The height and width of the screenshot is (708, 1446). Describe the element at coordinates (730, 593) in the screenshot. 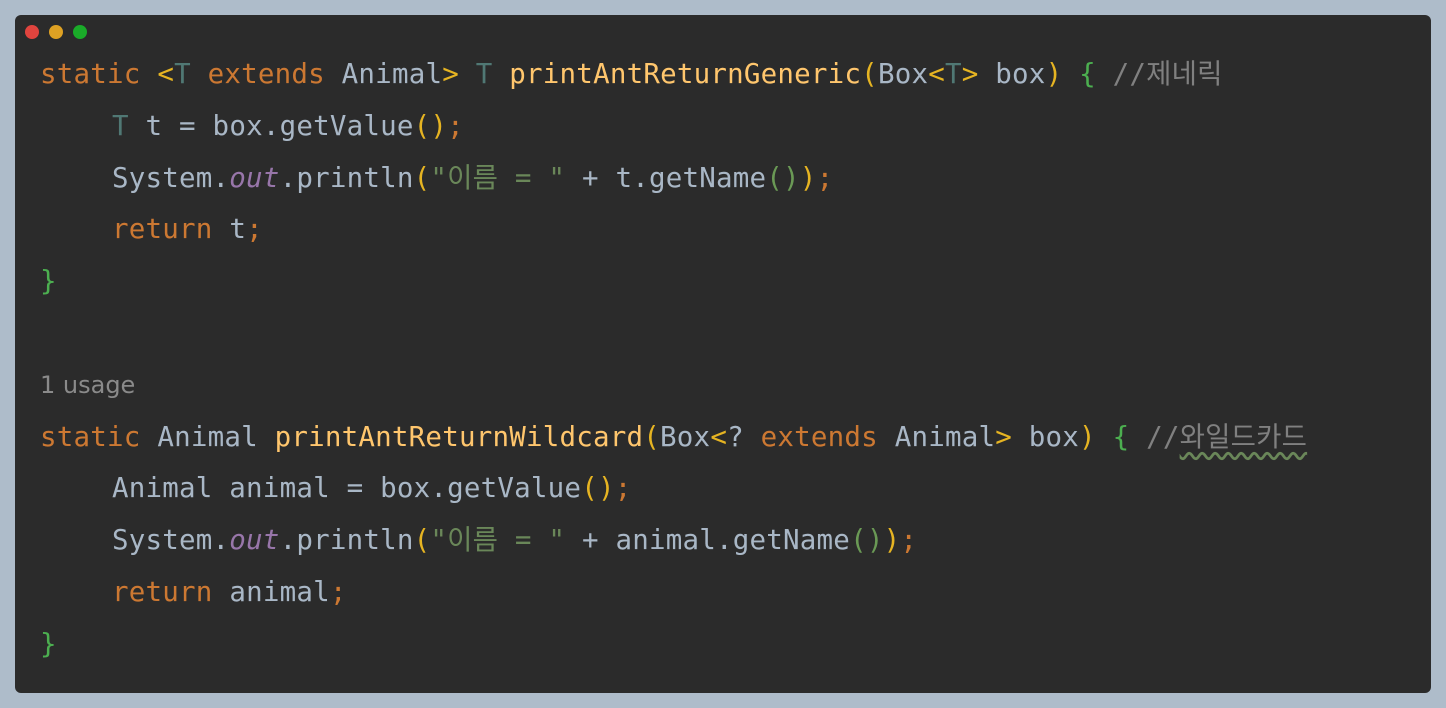

I see `code-line-wildcard-return: return animal;` at that location.